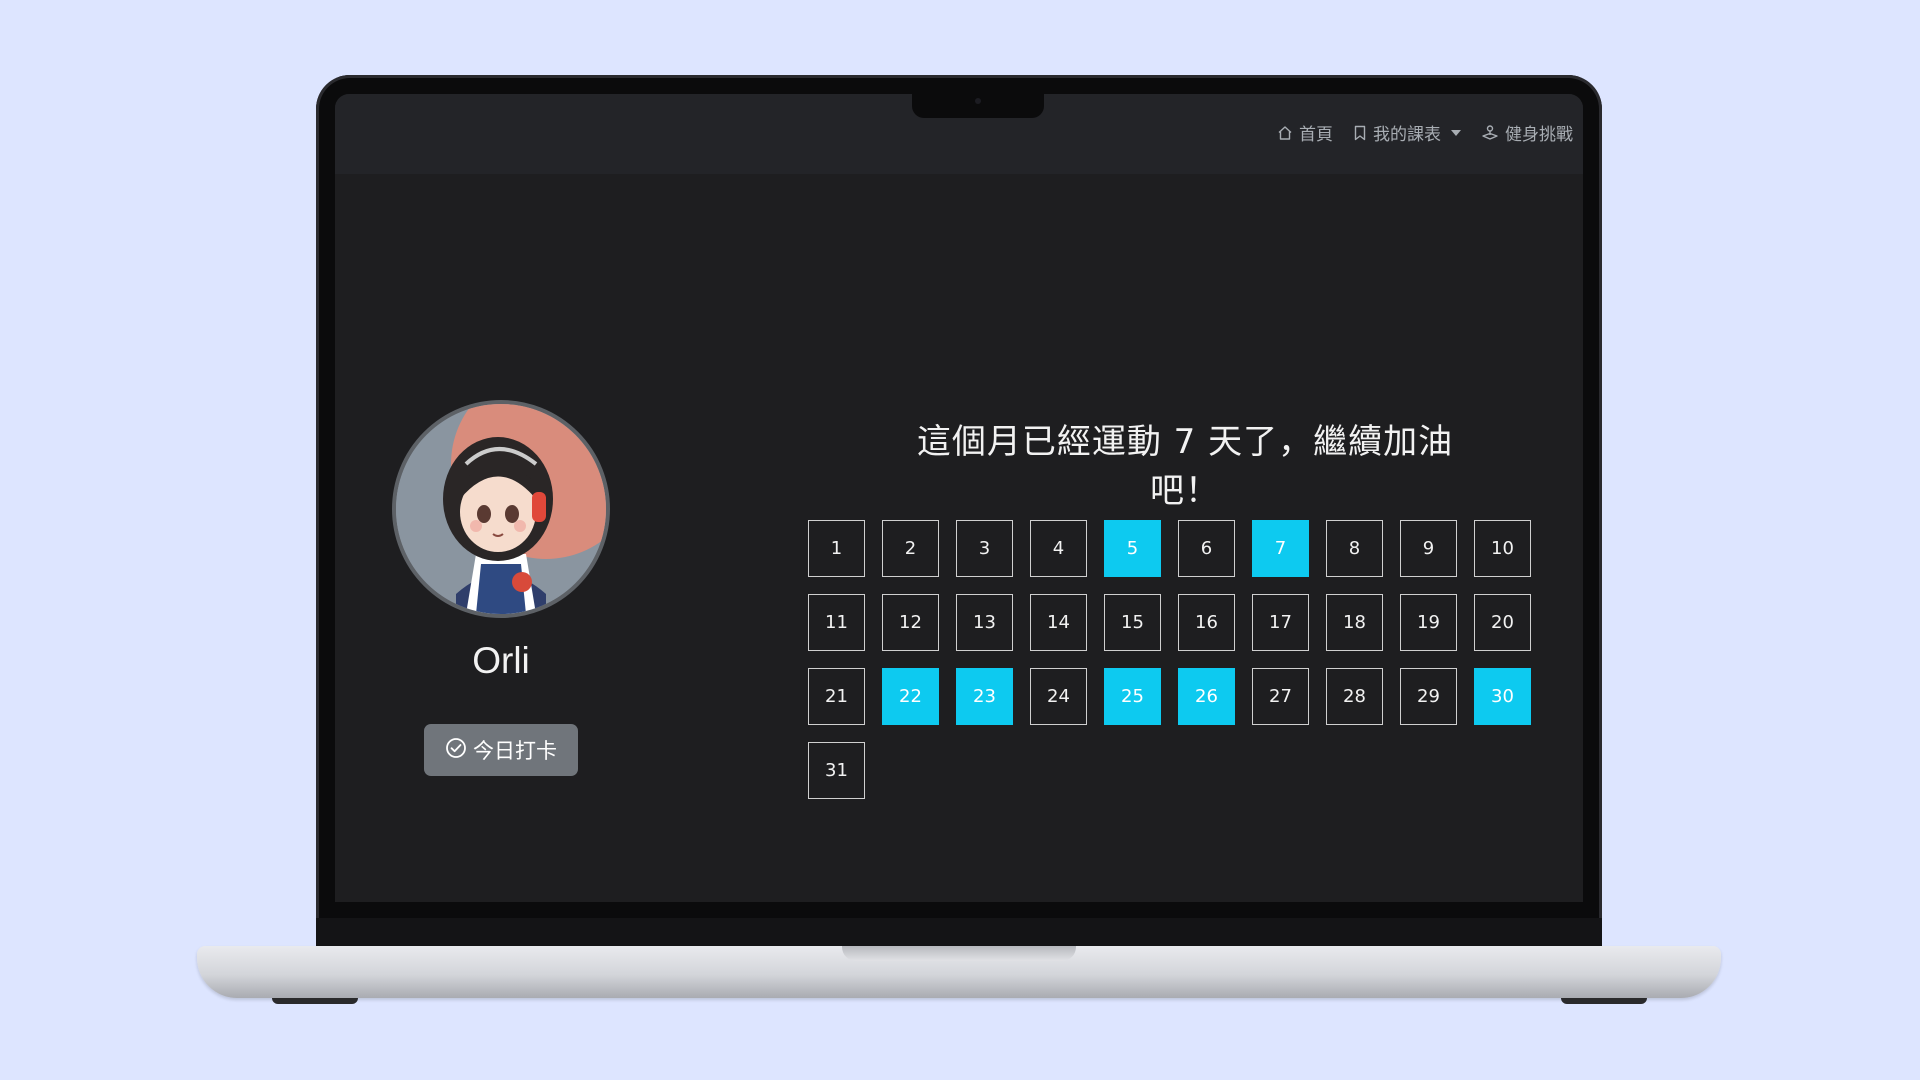  Describe the element at coordinates (1354, 696) in the screenshot. I see `calendar-day: 28` at that location.